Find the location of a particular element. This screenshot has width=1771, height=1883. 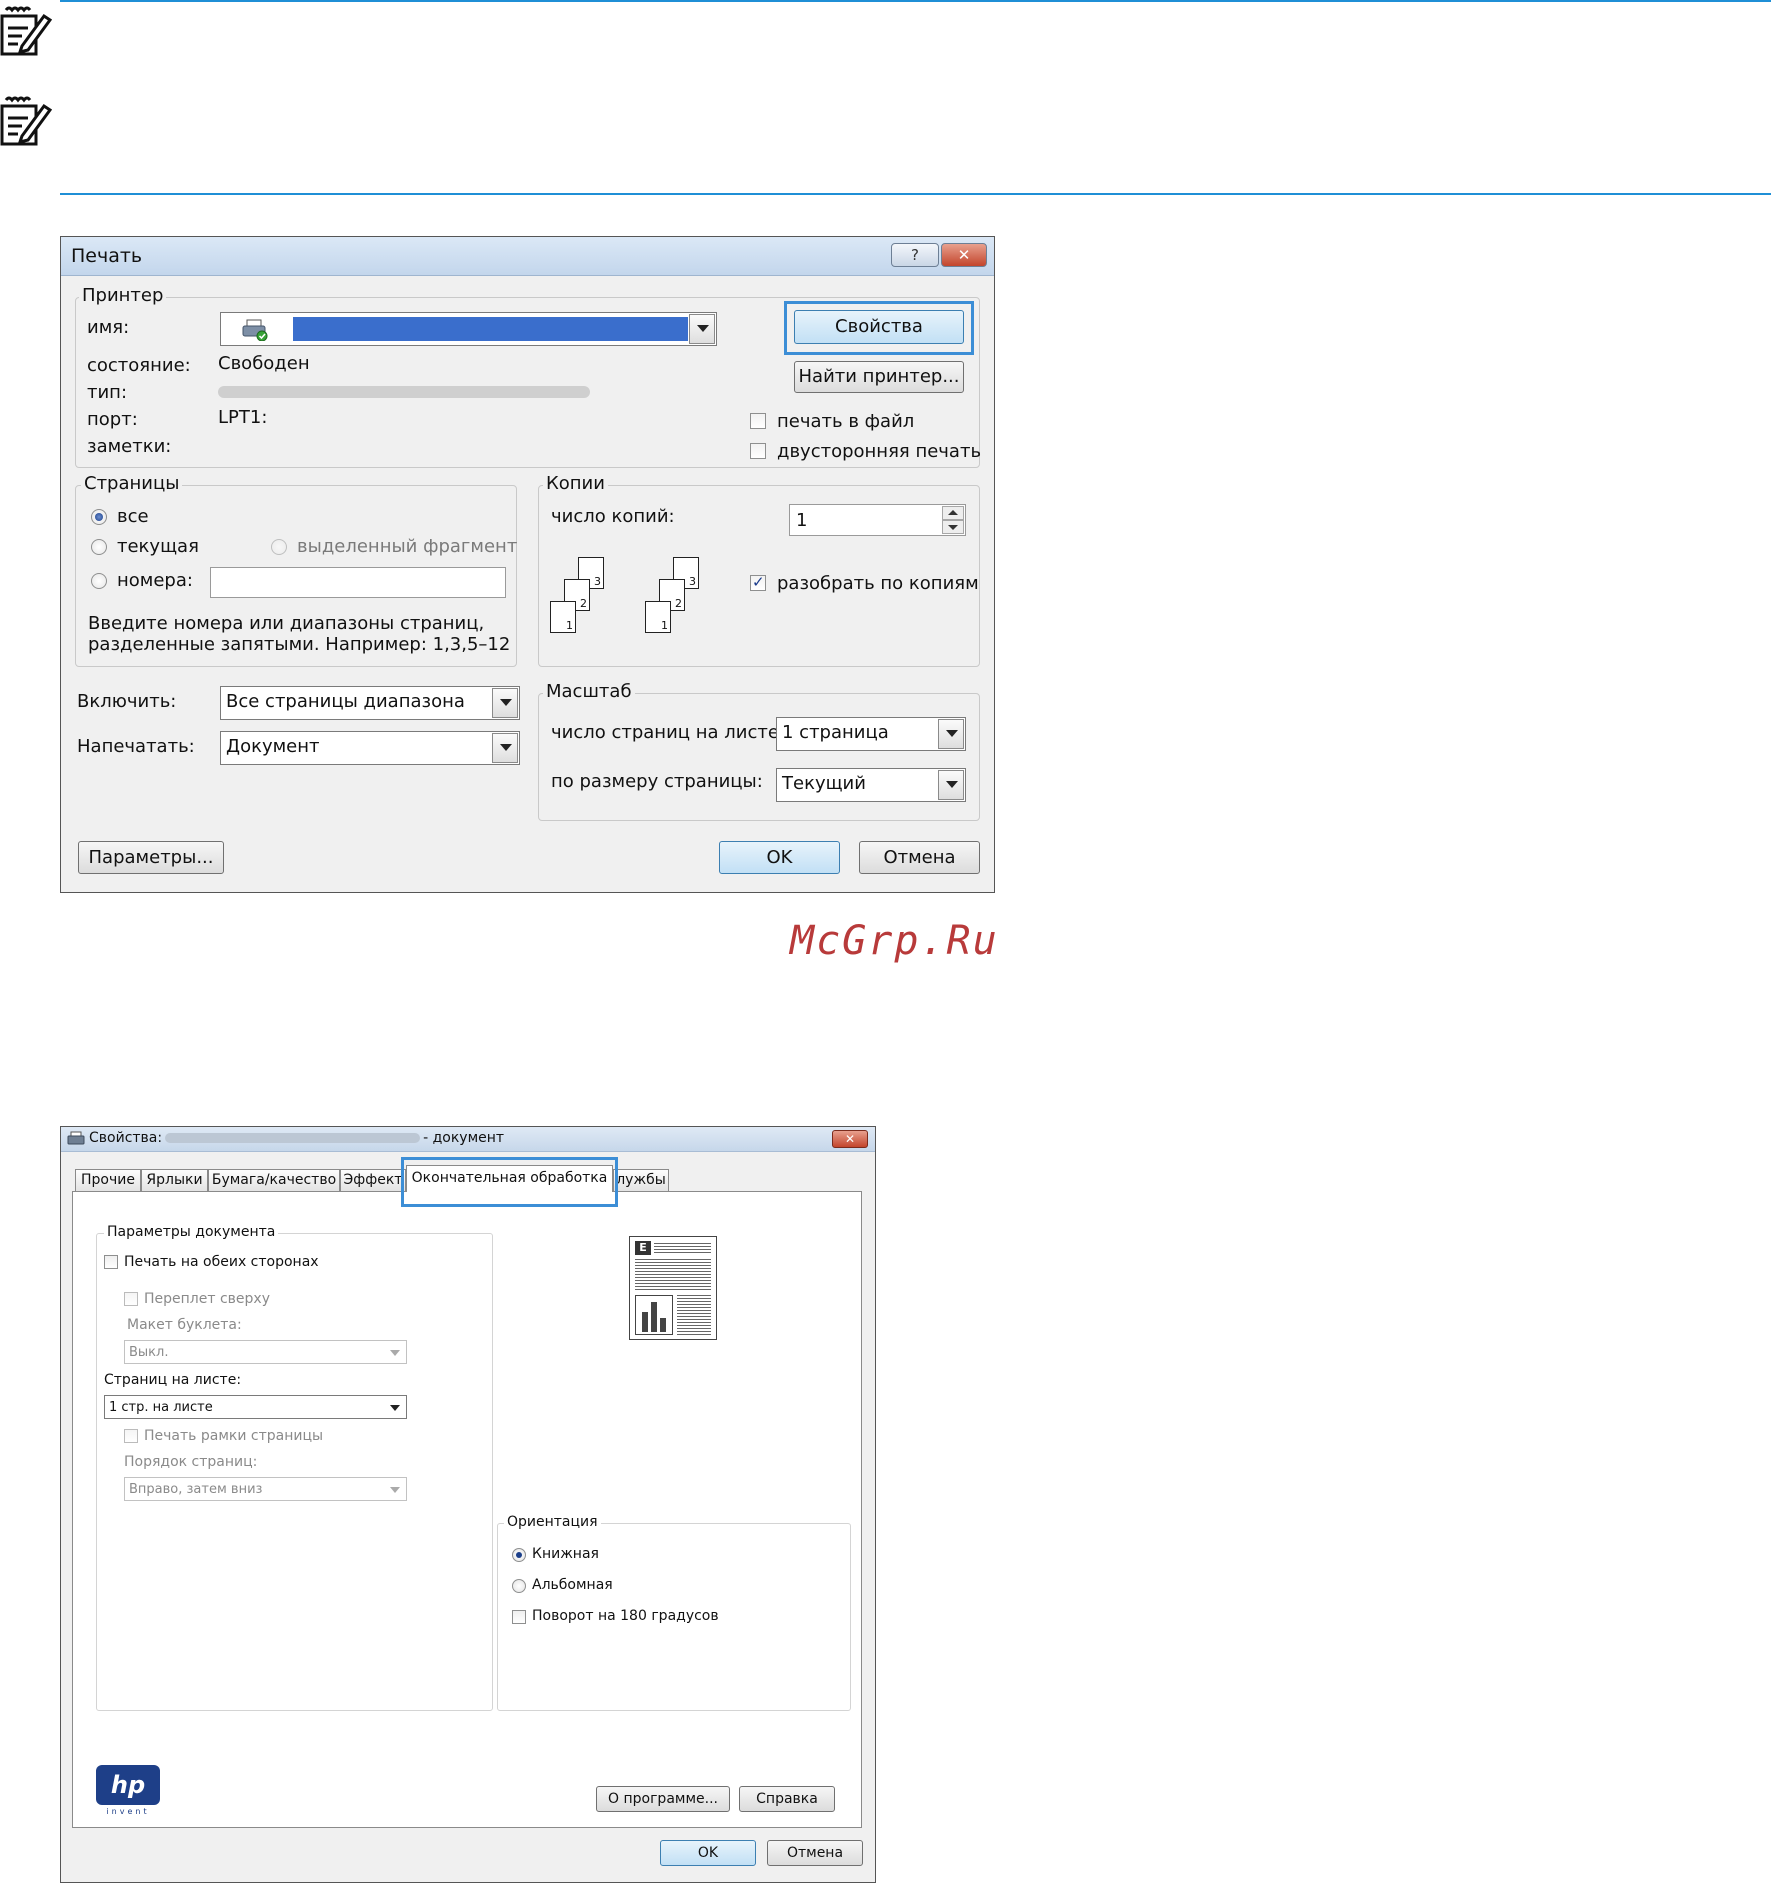

print-to-file-label: печать в файл is located at coordinates (846, 421).